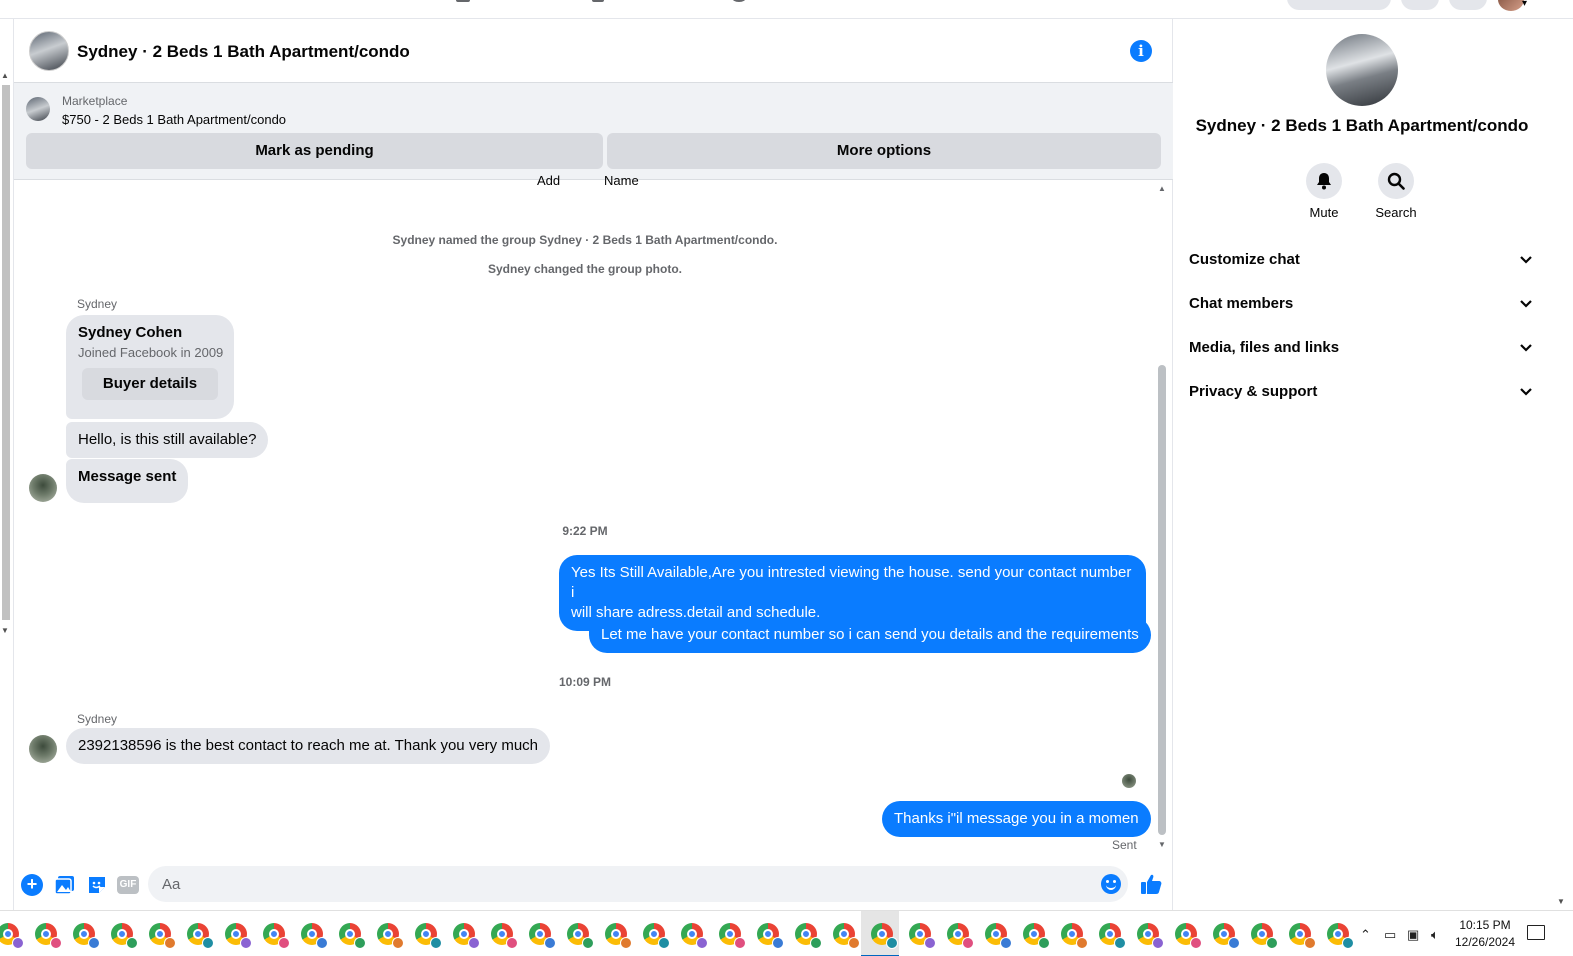 The height and width of the screenshot is (956, 1573). Describe the element at coordinates (1162, 188) in the screenshot. I see `chat-scroll-up-icon: ▲` at that location.